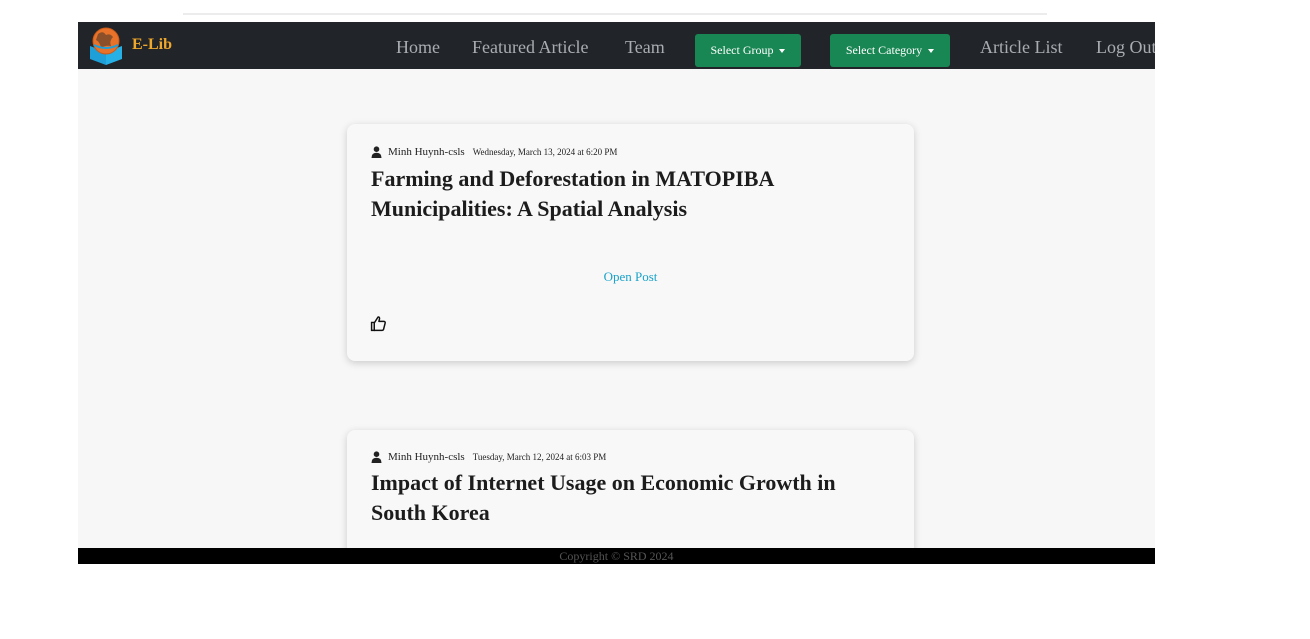 This screenshot has height=639, width=1310. What do you see at coordinates (545, 152) in the screenshot?
I see `post-date: Wednesday, March 13, 2024 at 6:20 PM` at bounding box center [545, 152].